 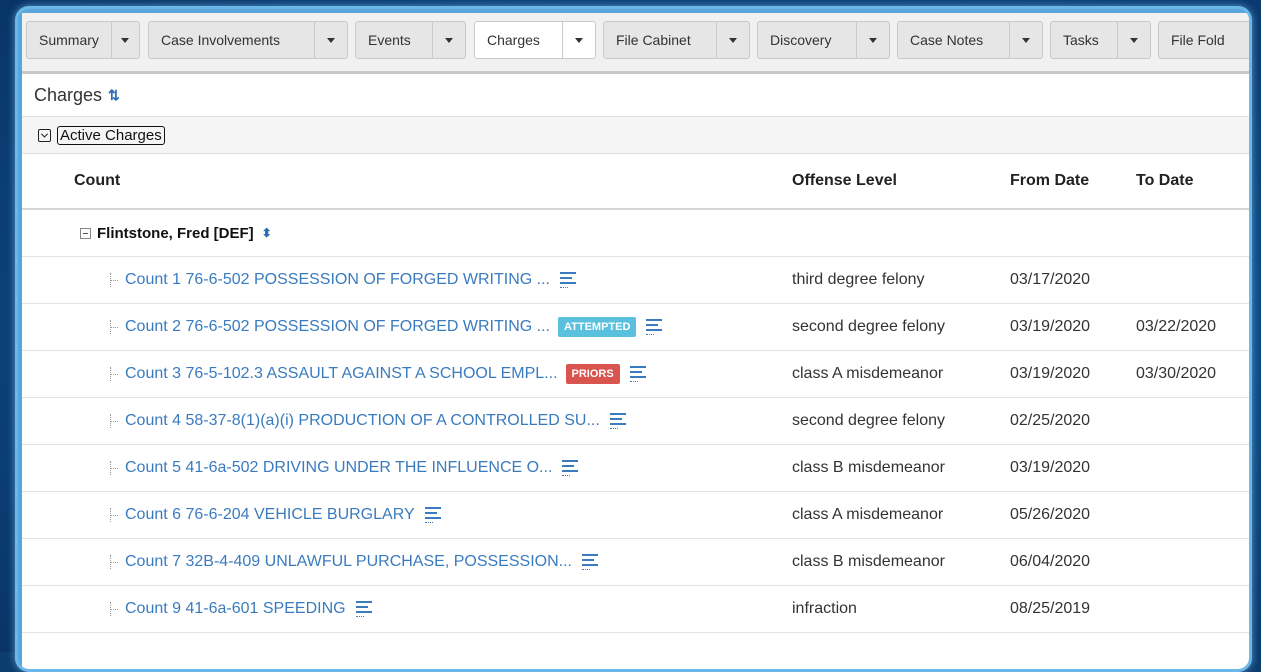 What do you see at coordinates (1176, 326) in the screenshot?
I see `to-date-cell: 03/22/2020` at bounding box center [1176, 326].